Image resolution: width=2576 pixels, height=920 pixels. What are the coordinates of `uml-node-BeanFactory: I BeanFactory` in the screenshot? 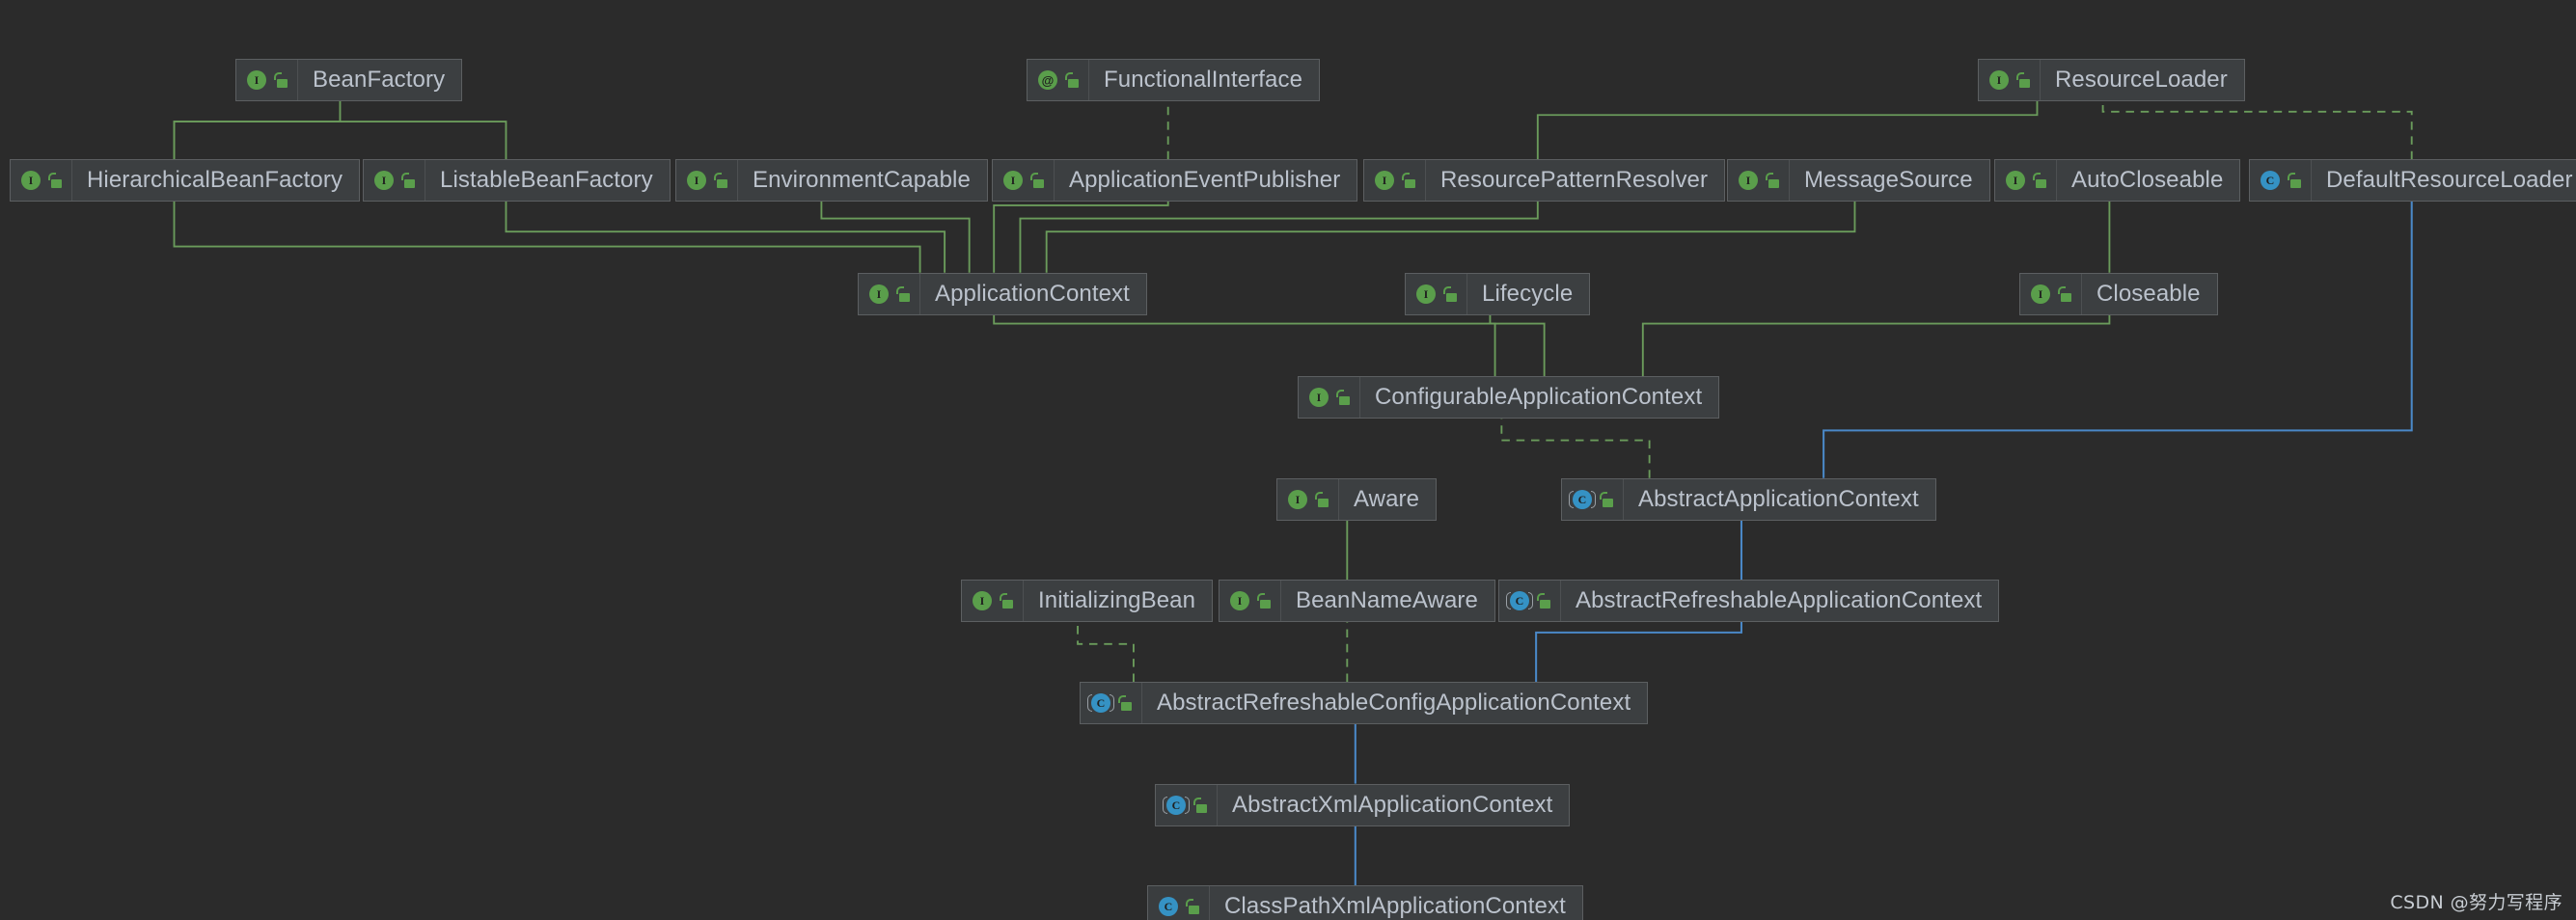 It's located at (349, 80).